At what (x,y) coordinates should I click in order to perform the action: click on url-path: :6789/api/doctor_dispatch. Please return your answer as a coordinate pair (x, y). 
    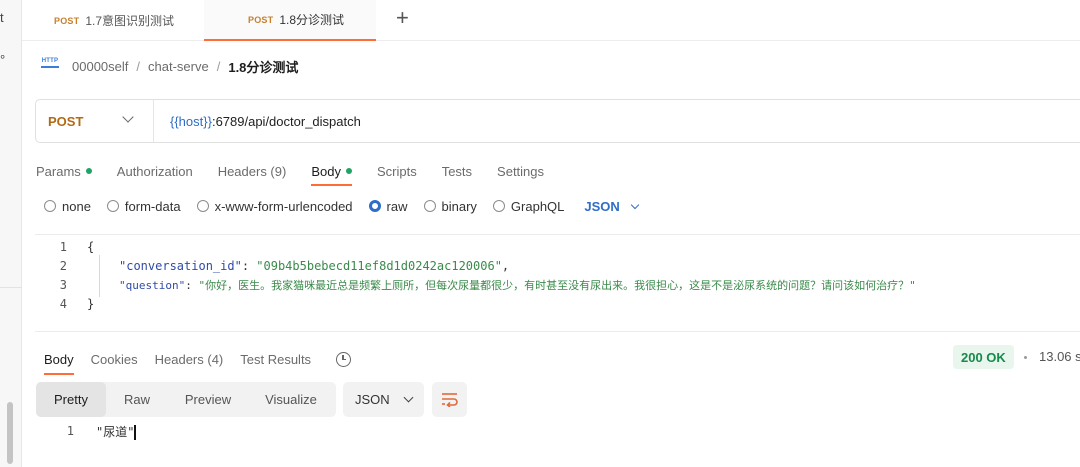
    Looking at the image, I should click on (286, 121).